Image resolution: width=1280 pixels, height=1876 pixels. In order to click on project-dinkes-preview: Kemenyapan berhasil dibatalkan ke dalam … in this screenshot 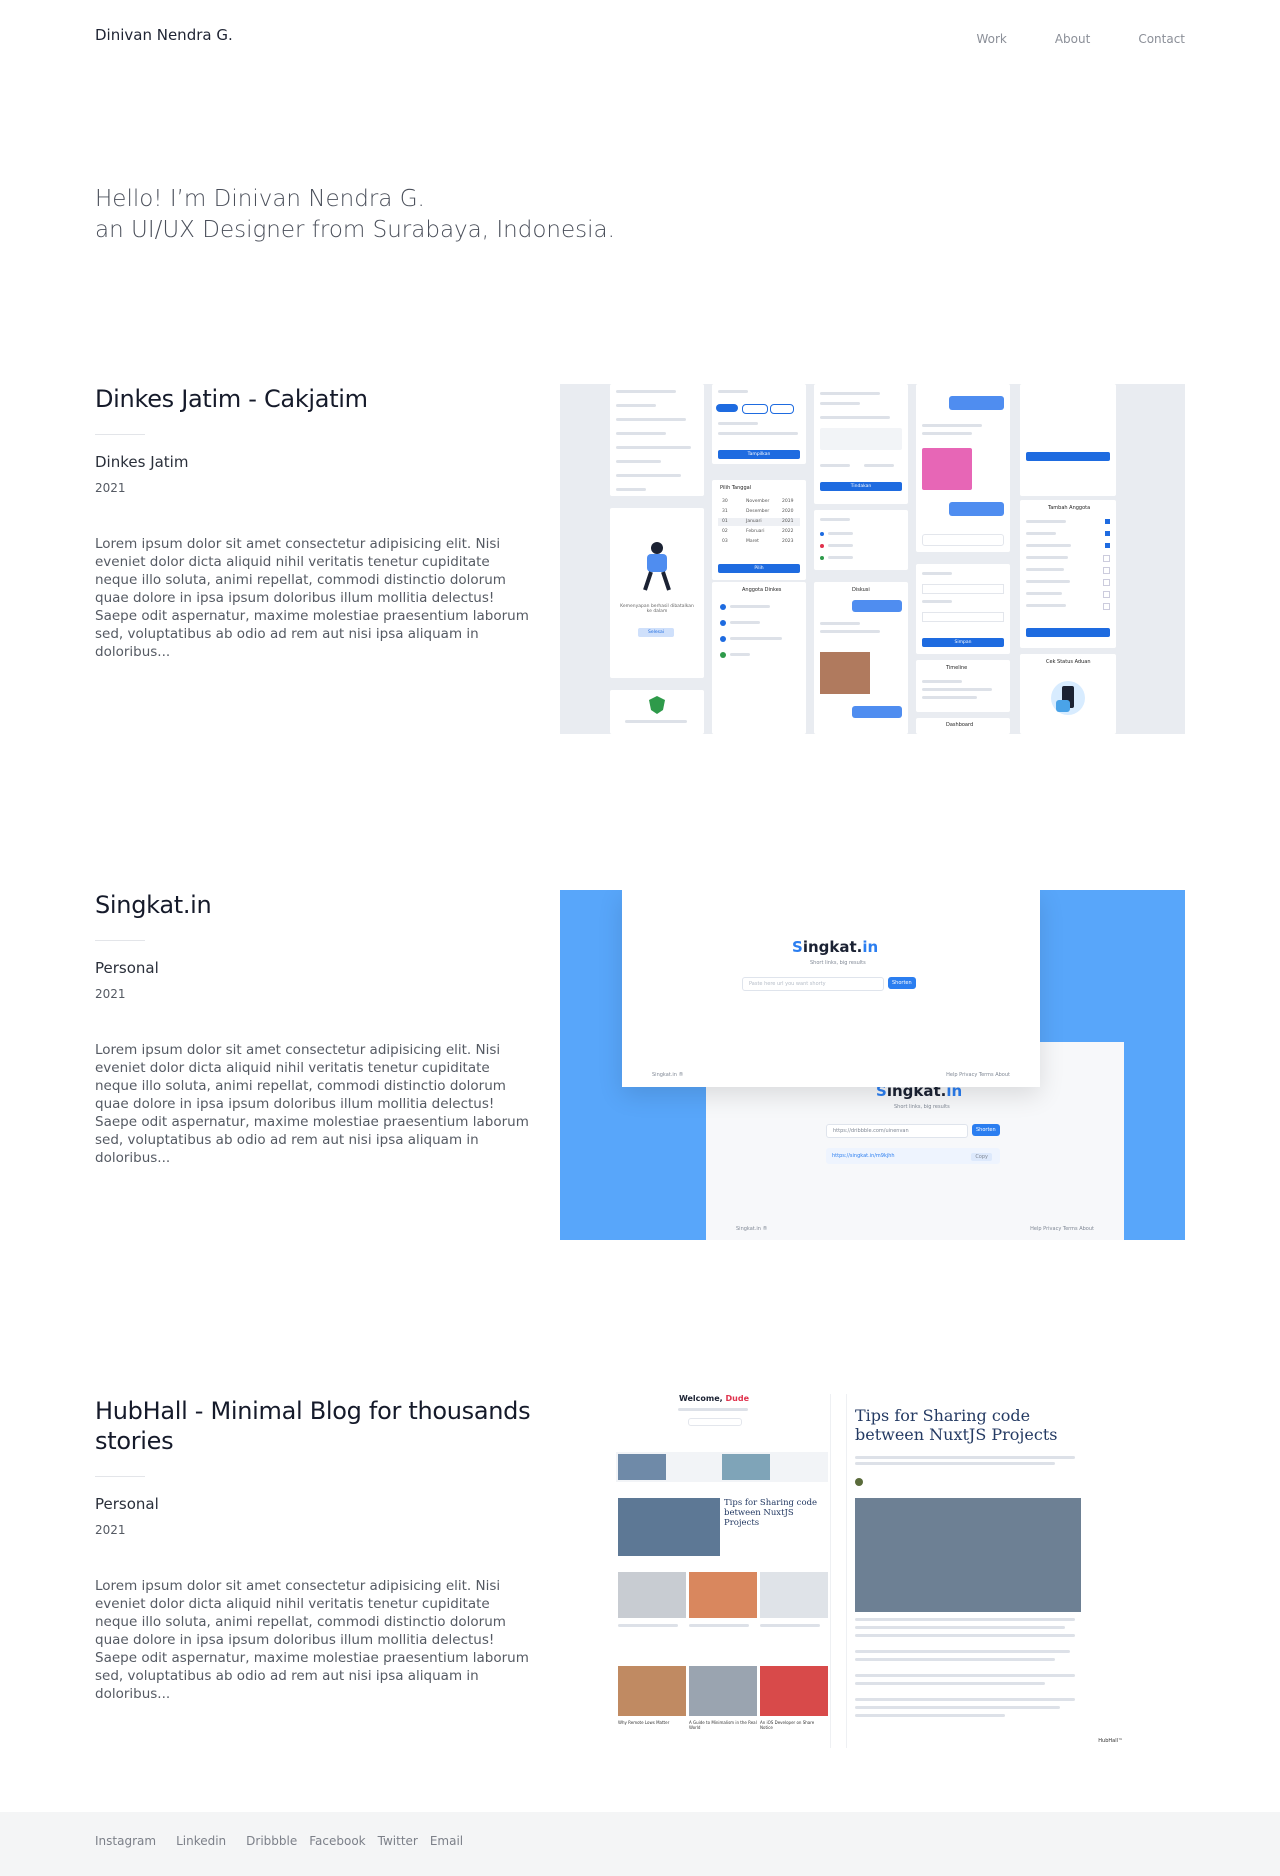, I will do `click(872, 559)`.